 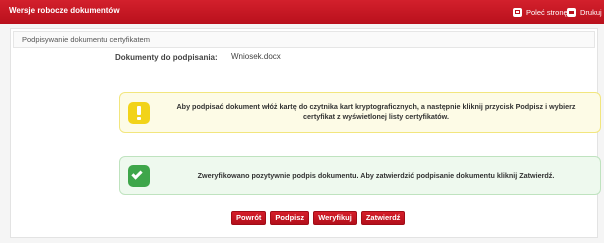 I want to click on section-title: Podpisywanie dokumentu certyfikatem, so click(x=86, y=39).